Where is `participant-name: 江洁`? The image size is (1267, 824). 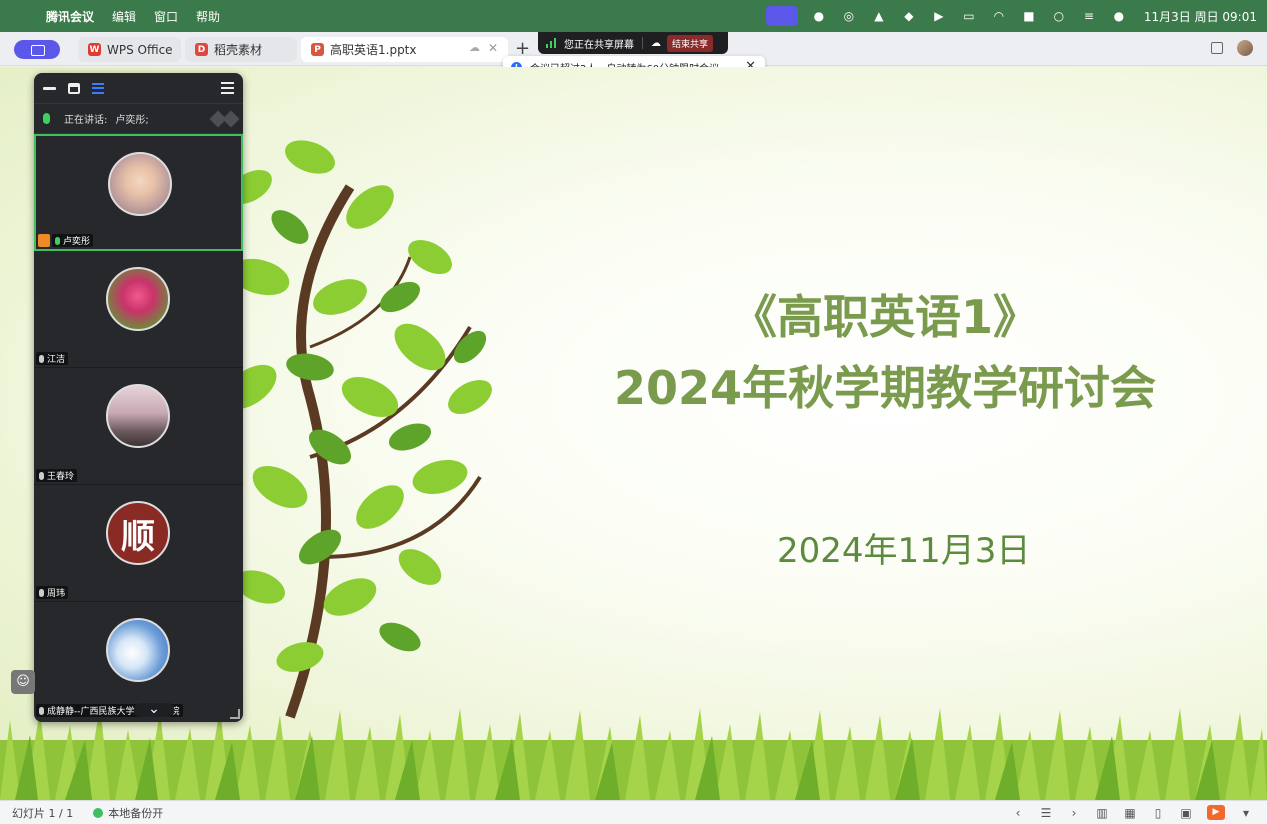
participant-name: 江洁 is located at coordinates (56, 360).